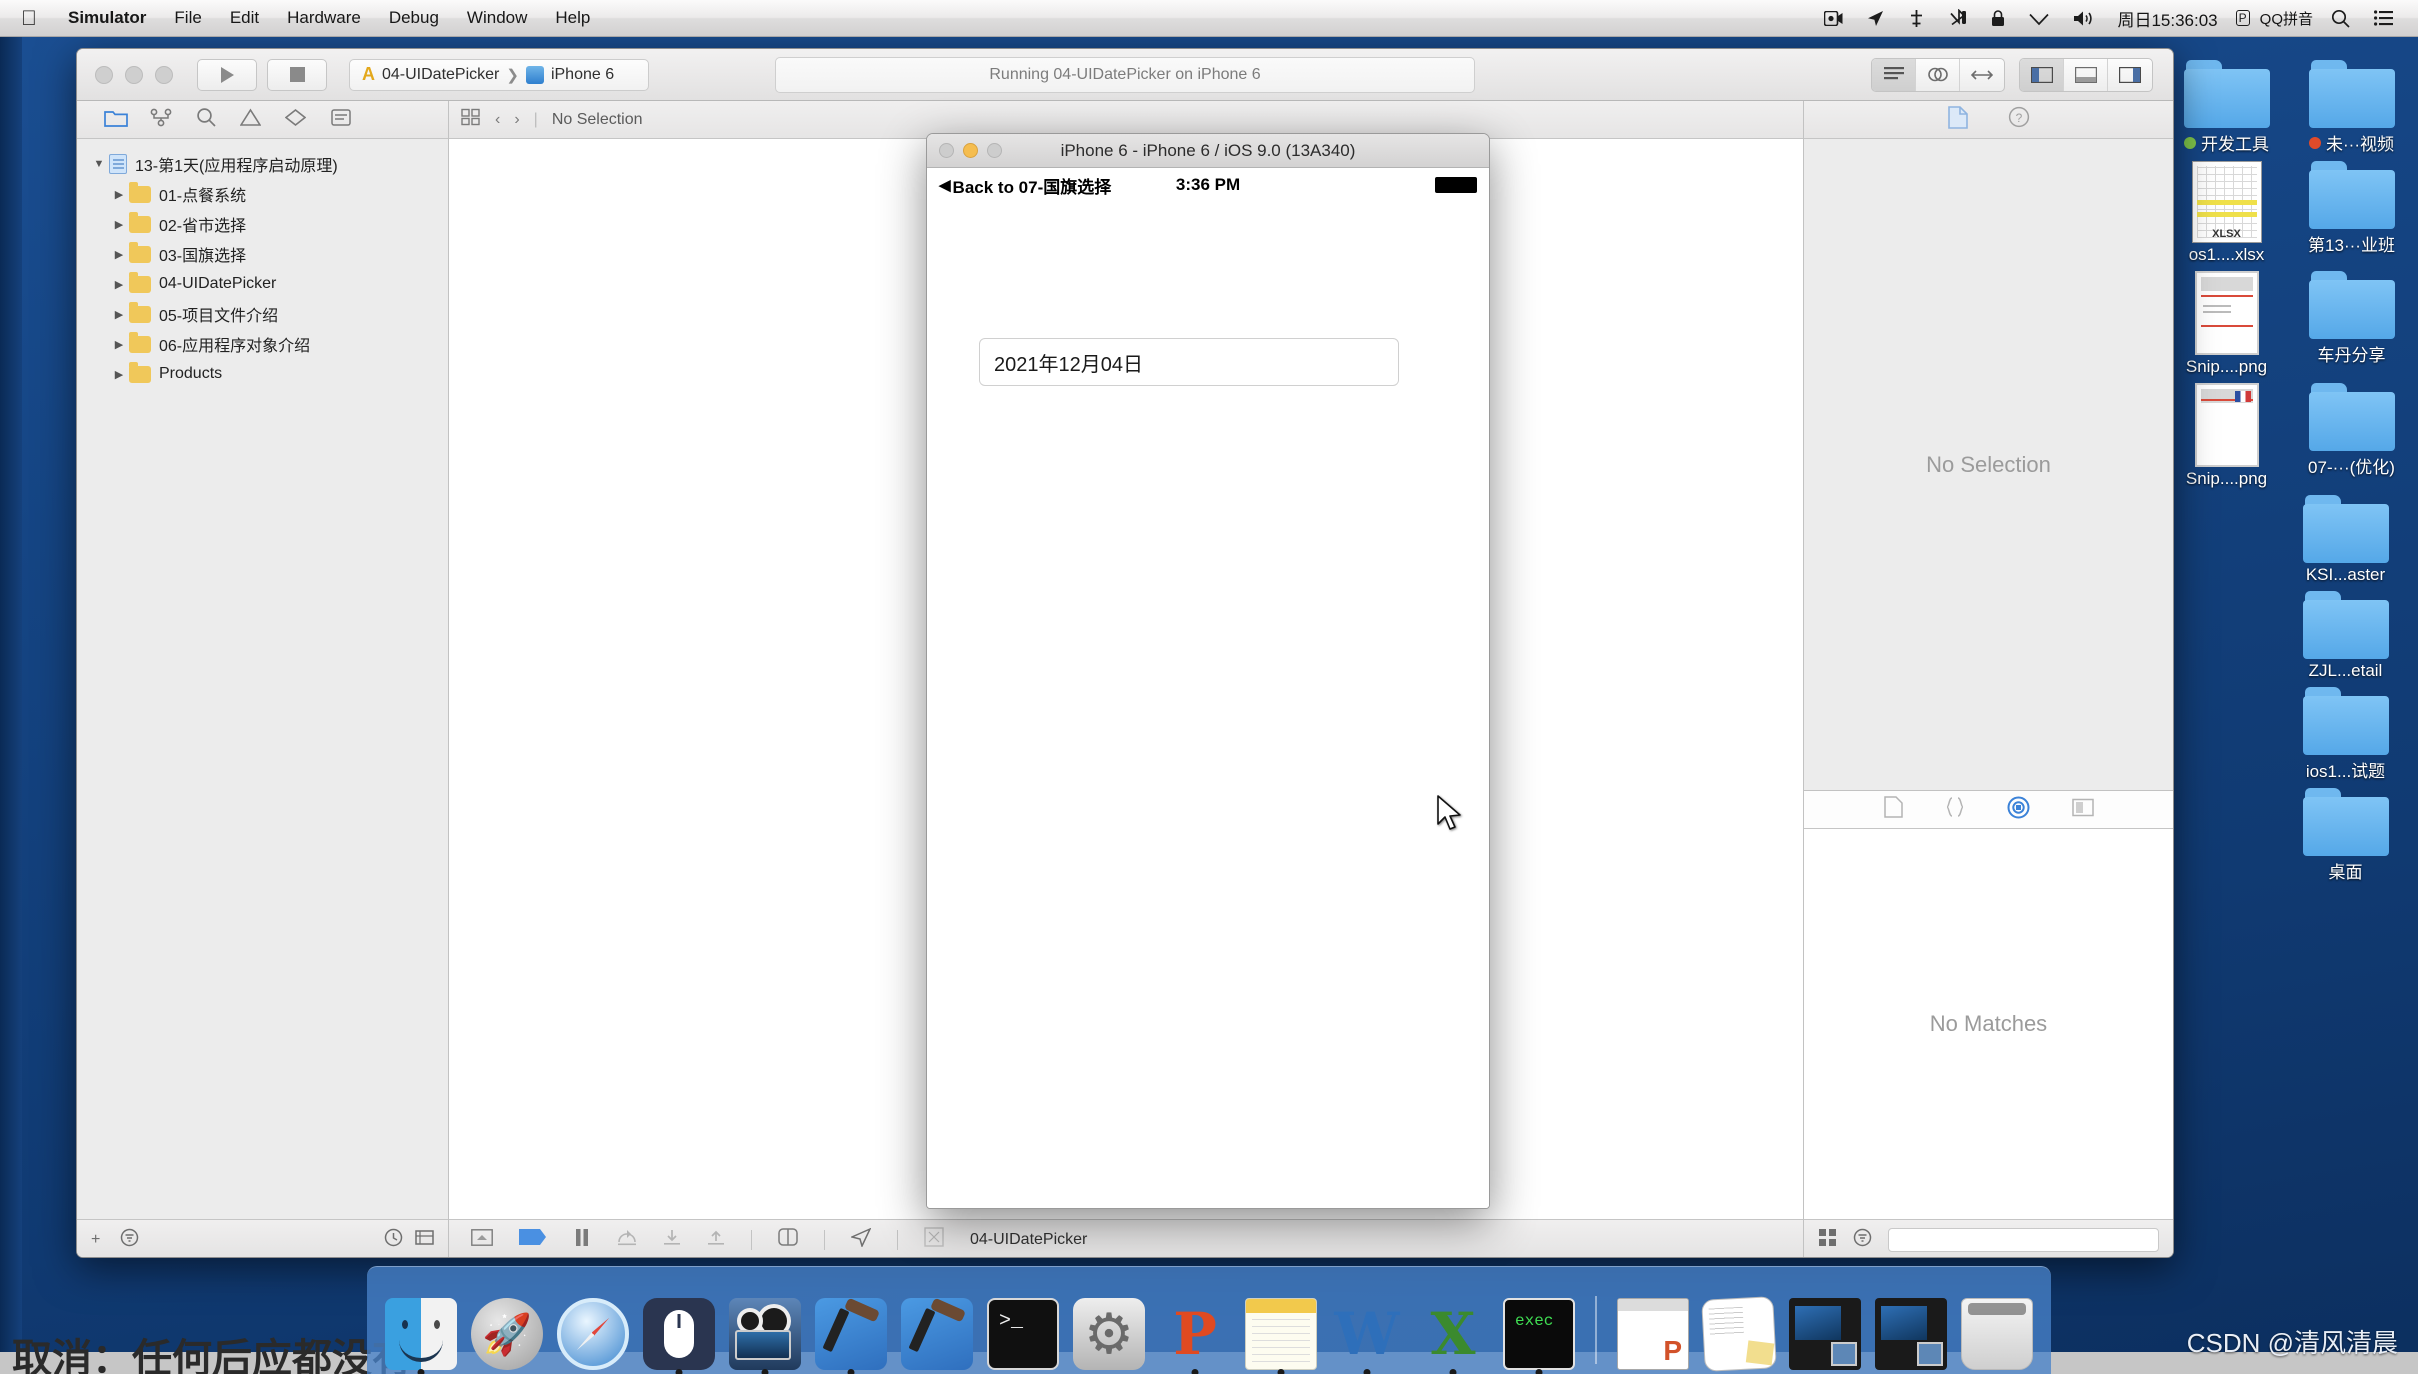 The width and height of the screenshot is (2418, 1374). I want to click on file-inspector-tab-icon, so click(1957, 119).